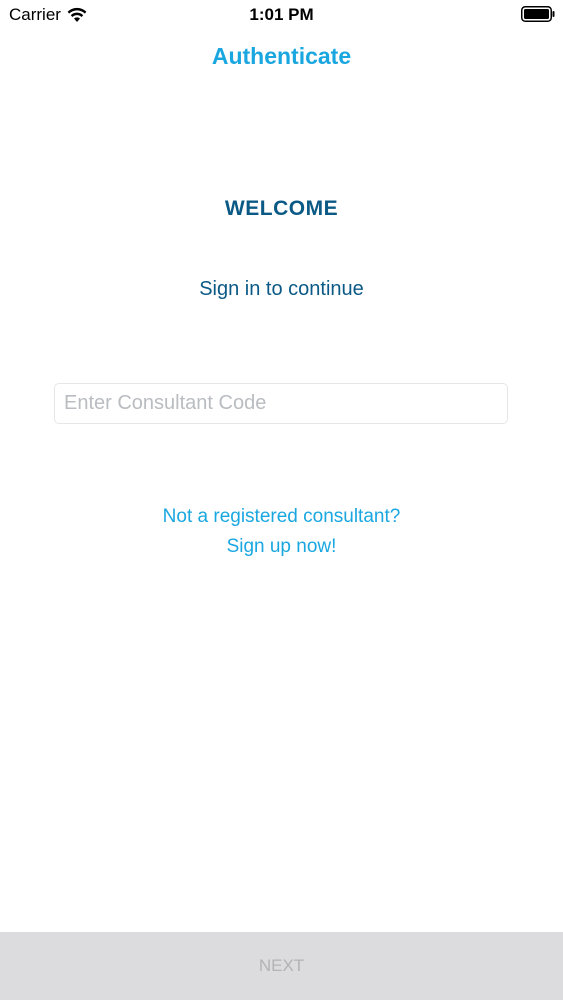 This screenshot has width=563, height=1000. Describe the element at coordinates (281, 516) in the screenshot. I see `signup-prompt: Not a registered consultant?` at that location.